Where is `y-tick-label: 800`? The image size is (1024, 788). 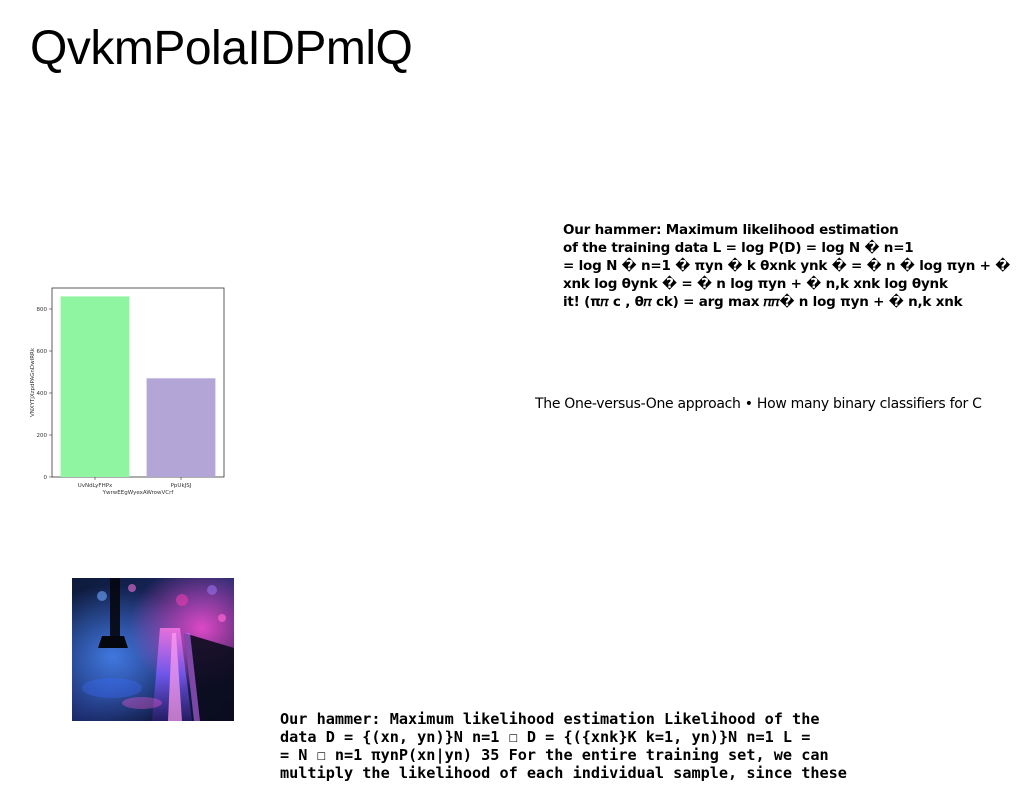 y-tick-label: 800 is located at coordinates (42, 310).